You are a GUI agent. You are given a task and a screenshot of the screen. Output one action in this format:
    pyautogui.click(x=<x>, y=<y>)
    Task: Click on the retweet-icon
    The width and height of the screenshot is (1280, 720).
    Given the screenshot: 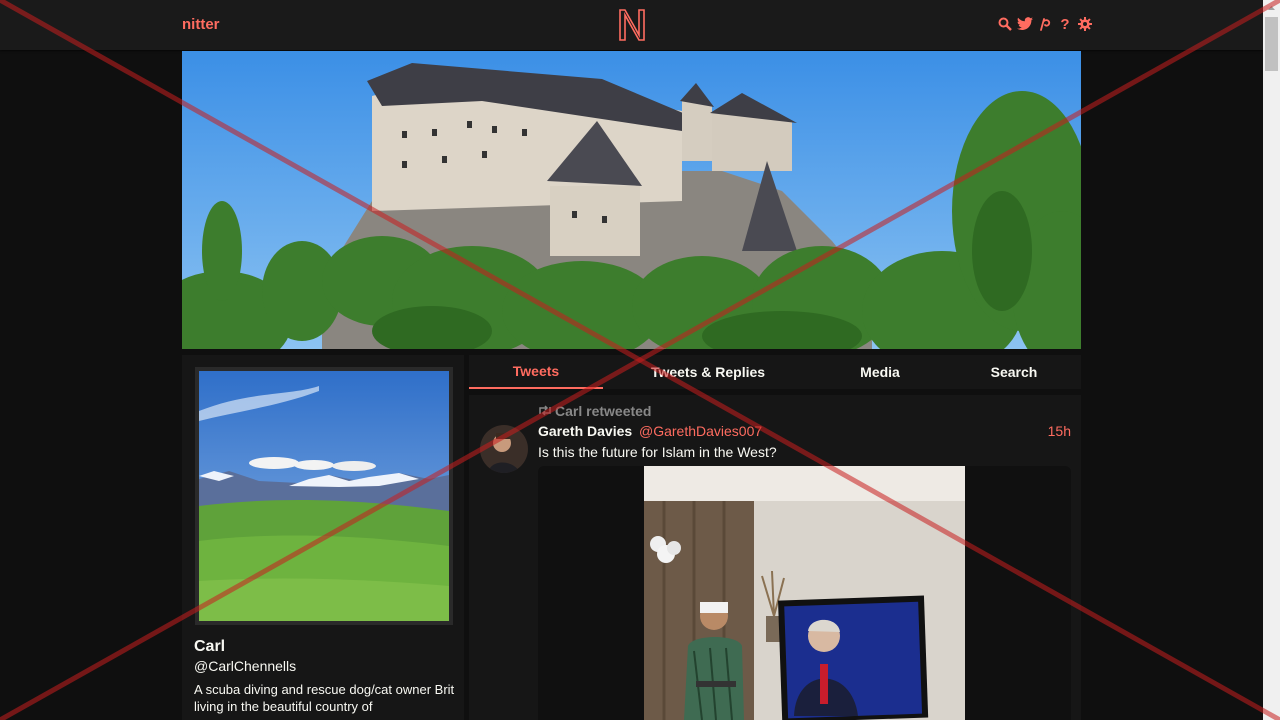 What is the action you would take?
    pyautogui.click(x=545, y=411)
    